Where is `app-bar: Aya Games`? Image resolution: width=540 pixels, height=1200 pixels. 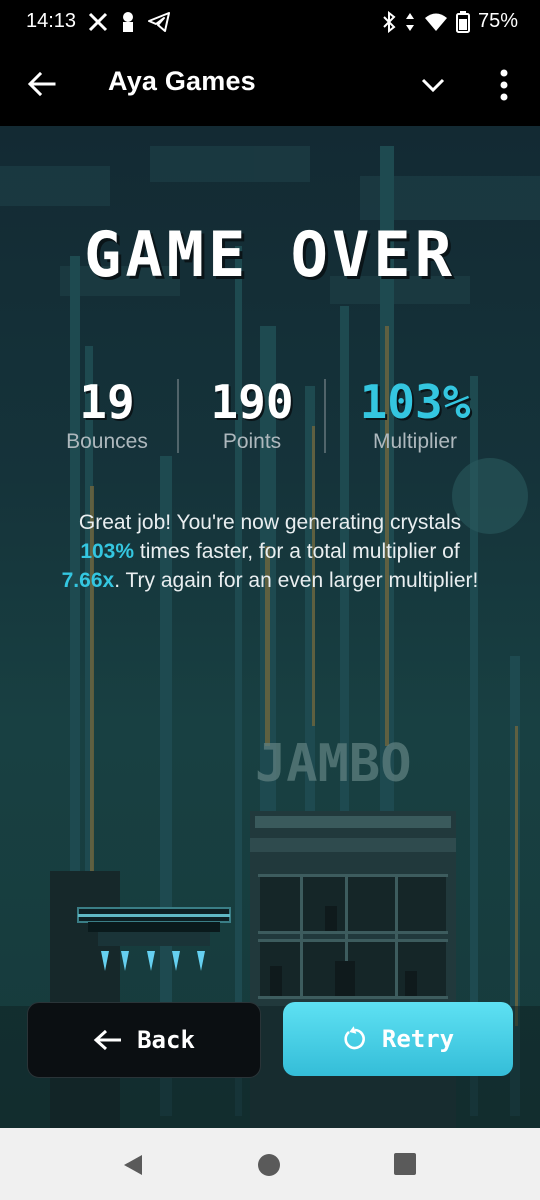 app-bar: Aya Games is located at coordinates (270, 85).